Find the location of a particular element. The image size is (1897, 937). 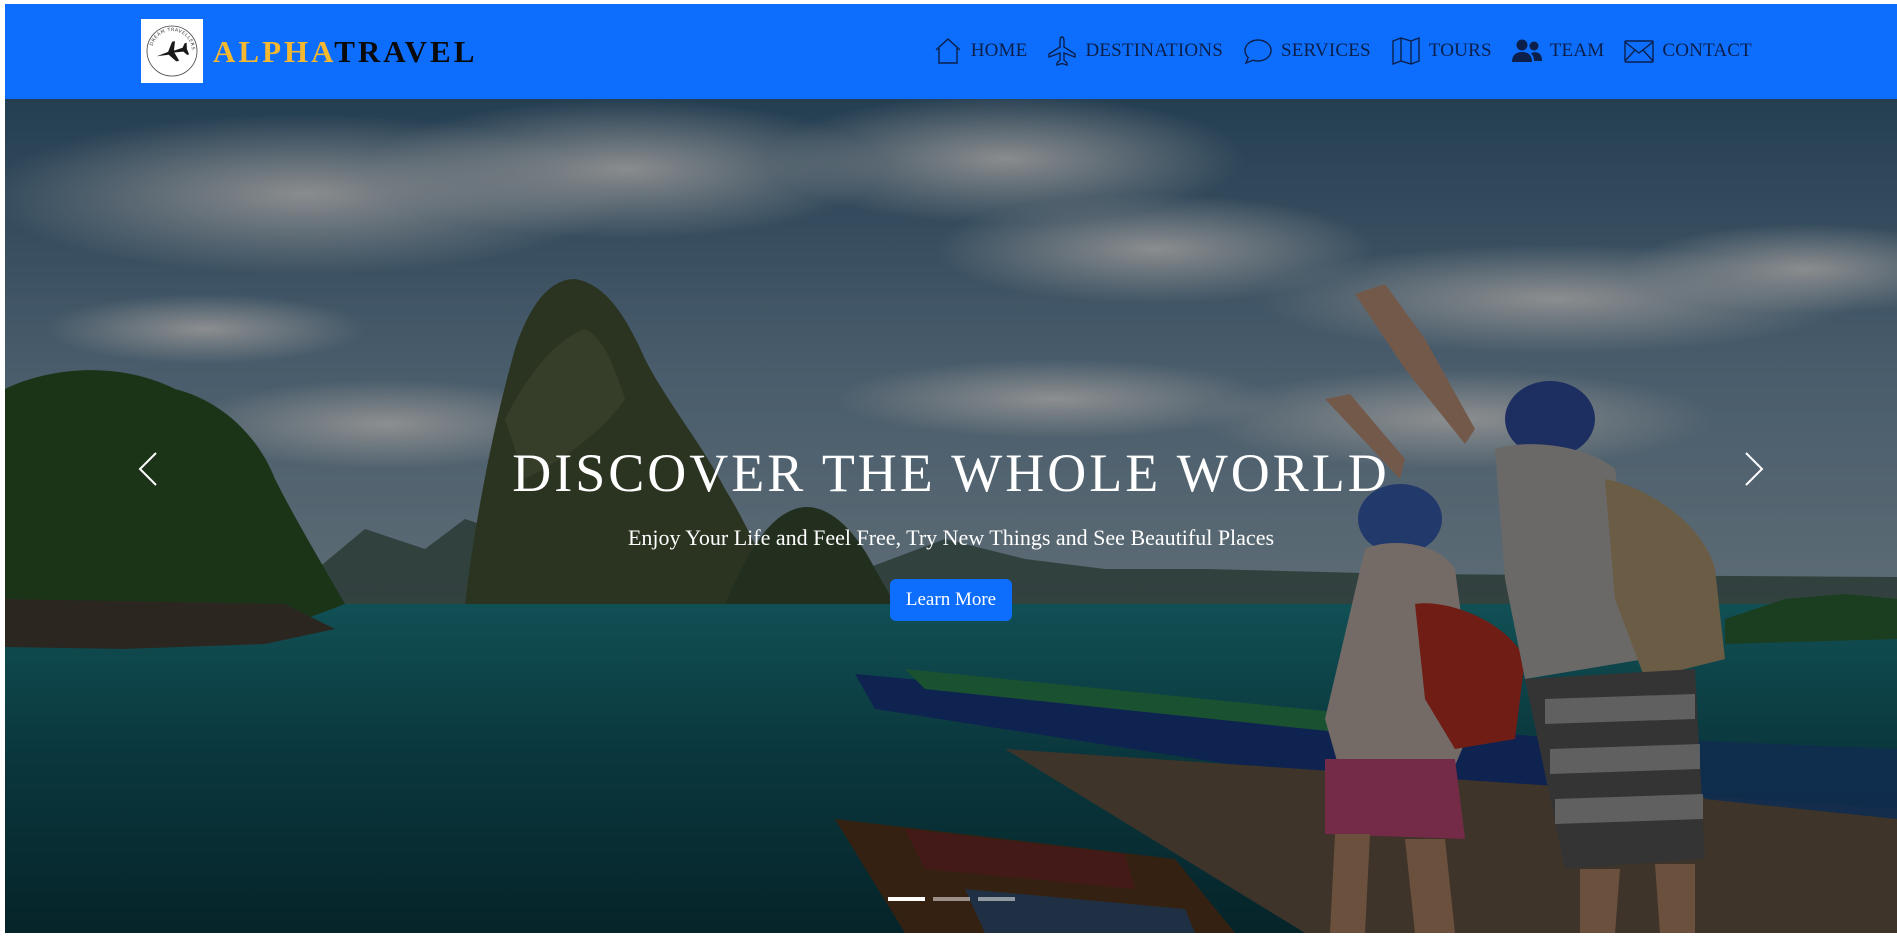

carousel-indicators is located at coordinates (951, 899).